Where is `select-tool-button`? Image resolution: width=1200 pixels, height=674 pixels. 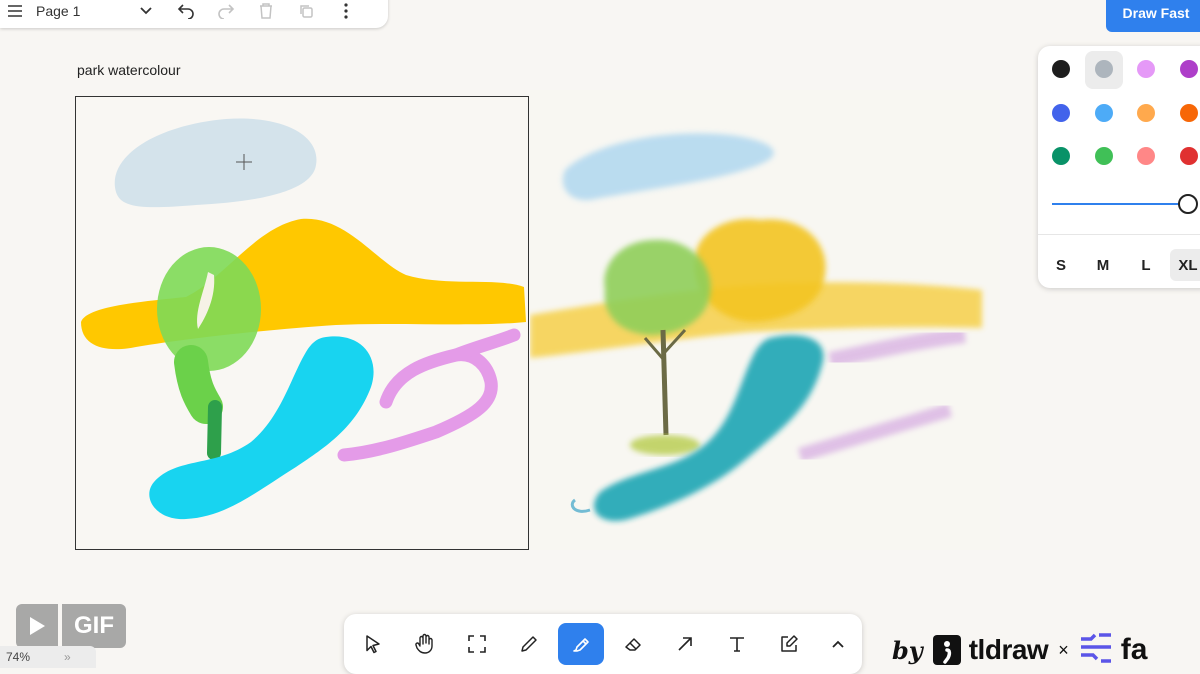
select-tool-button is located at coordinates (373, 644).